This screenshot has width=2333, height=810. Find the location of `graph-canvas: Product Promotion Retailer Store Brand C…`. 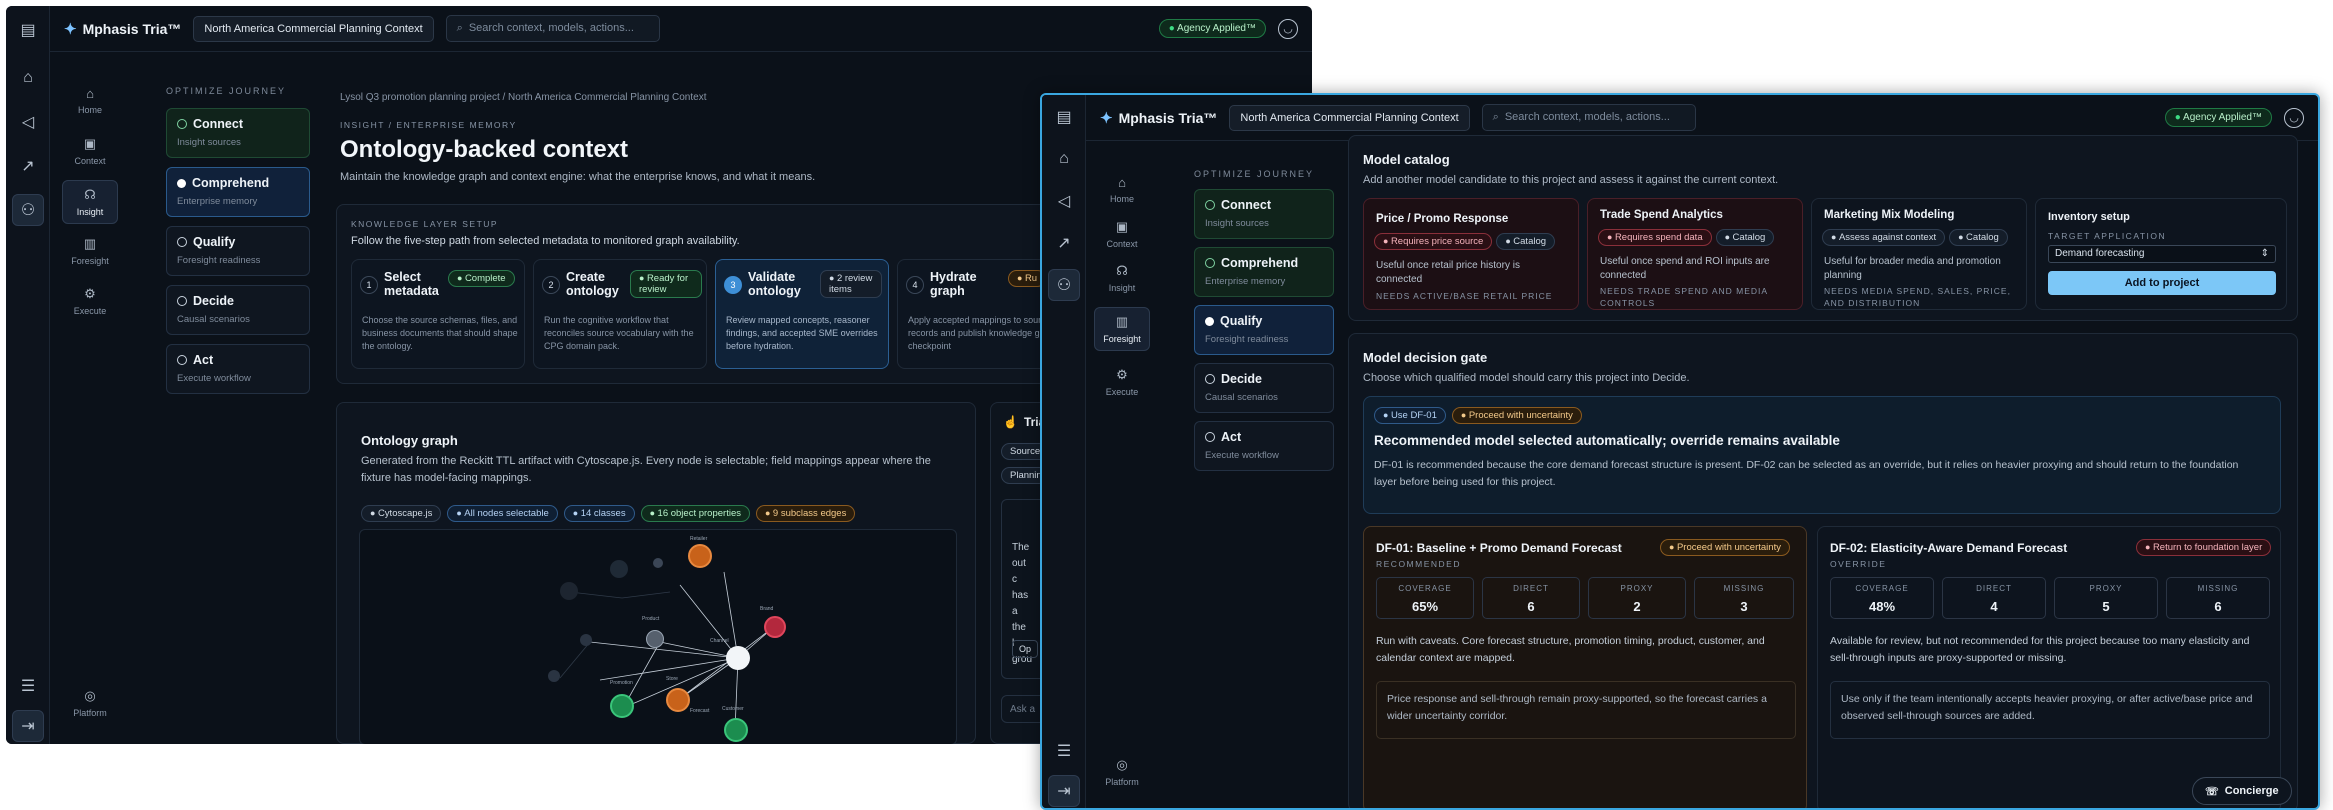

graph-canvas: Product Promotion Retailer Store Brand C… is located at coordinates (658, 636).